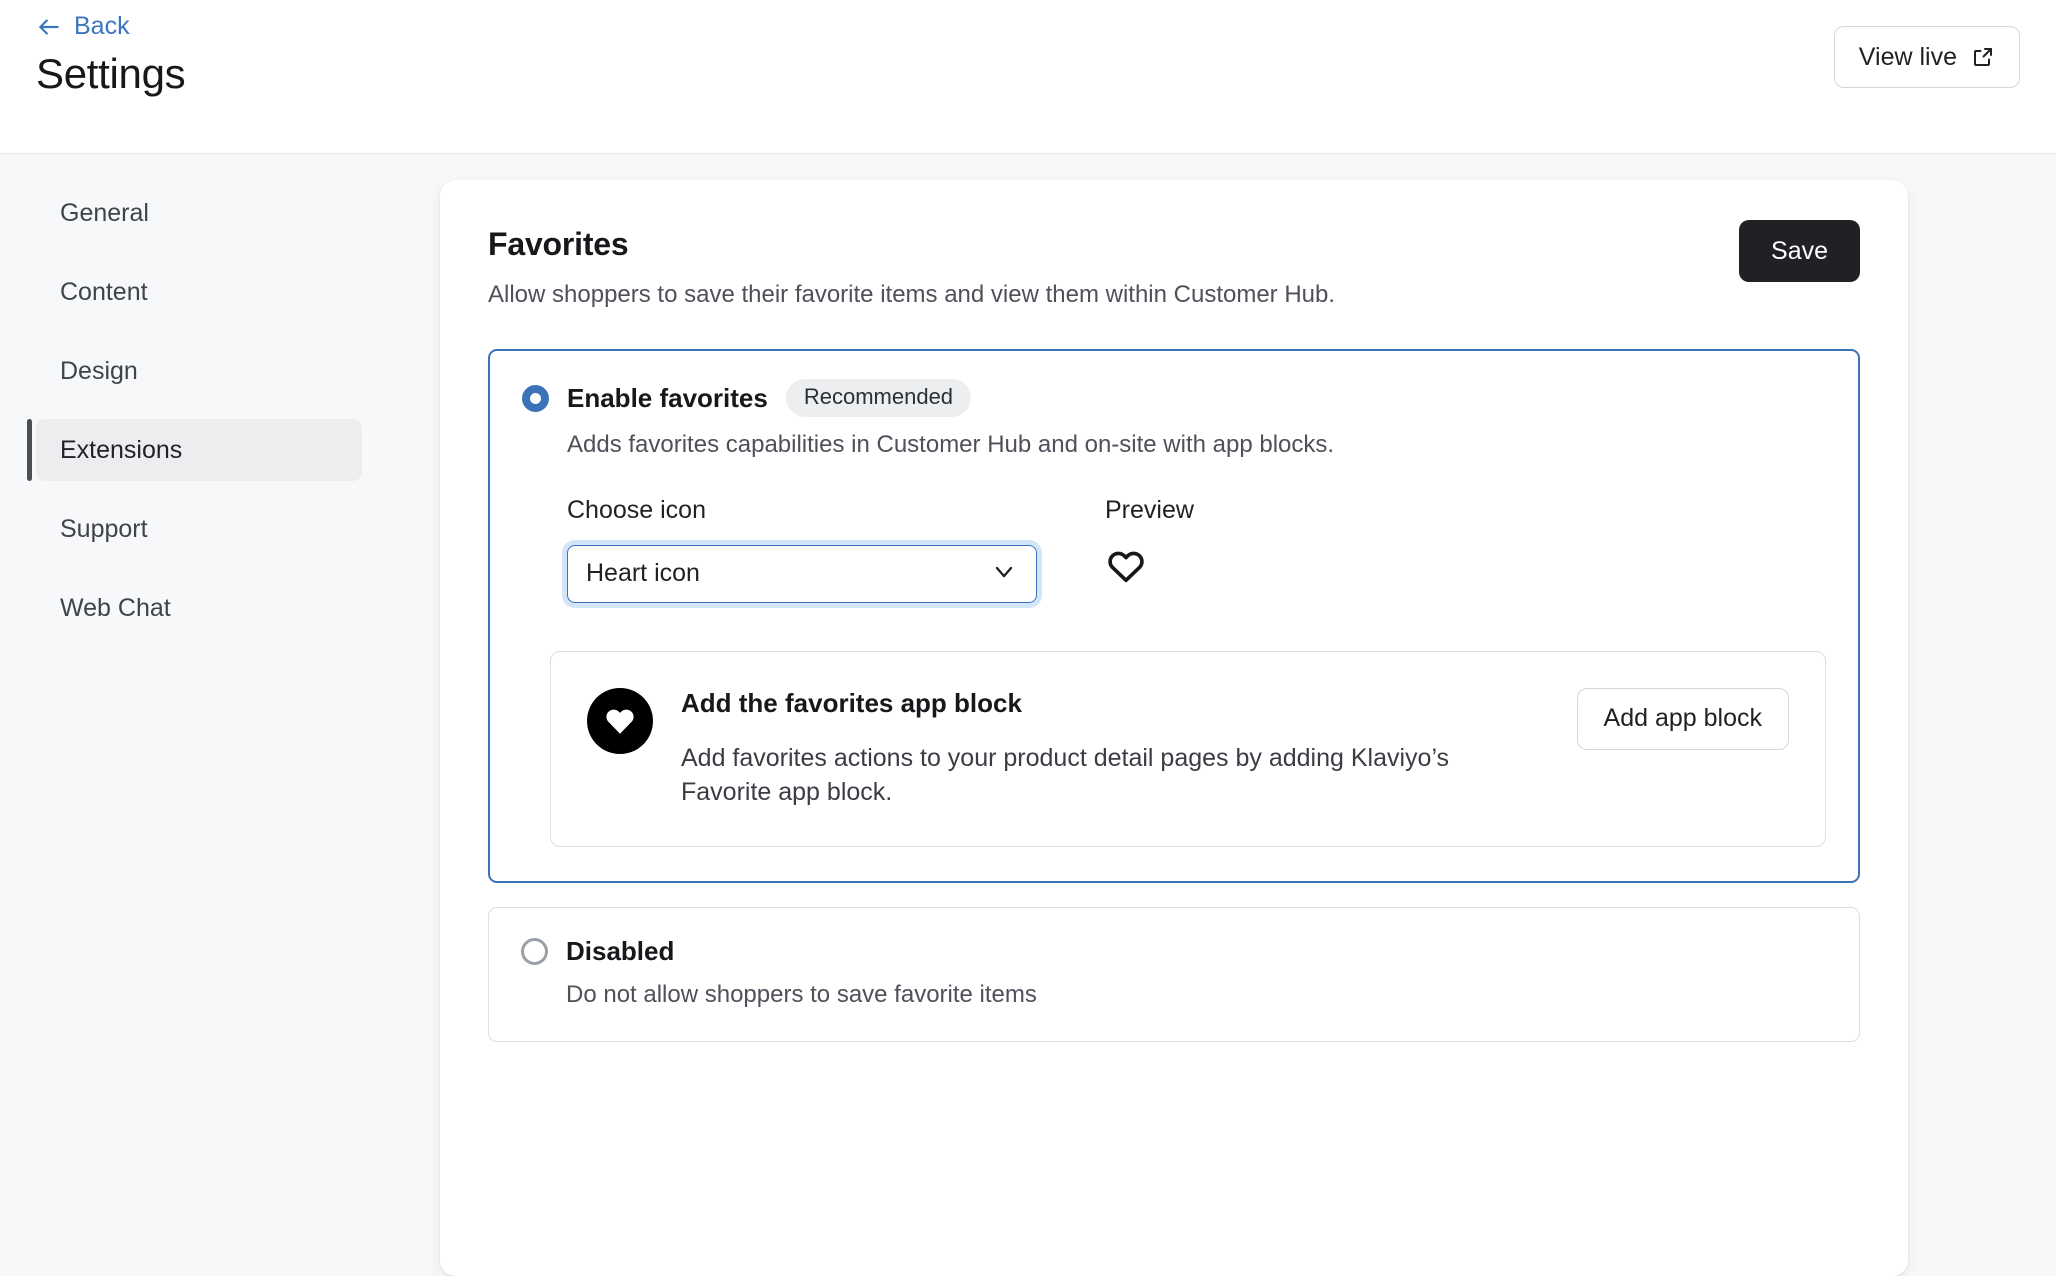 This screenshot has width=2056, height=1276. Describe the element at coordinates (99, 370) in the screenshot. I see `sidebar-item-label: Design` at that location.